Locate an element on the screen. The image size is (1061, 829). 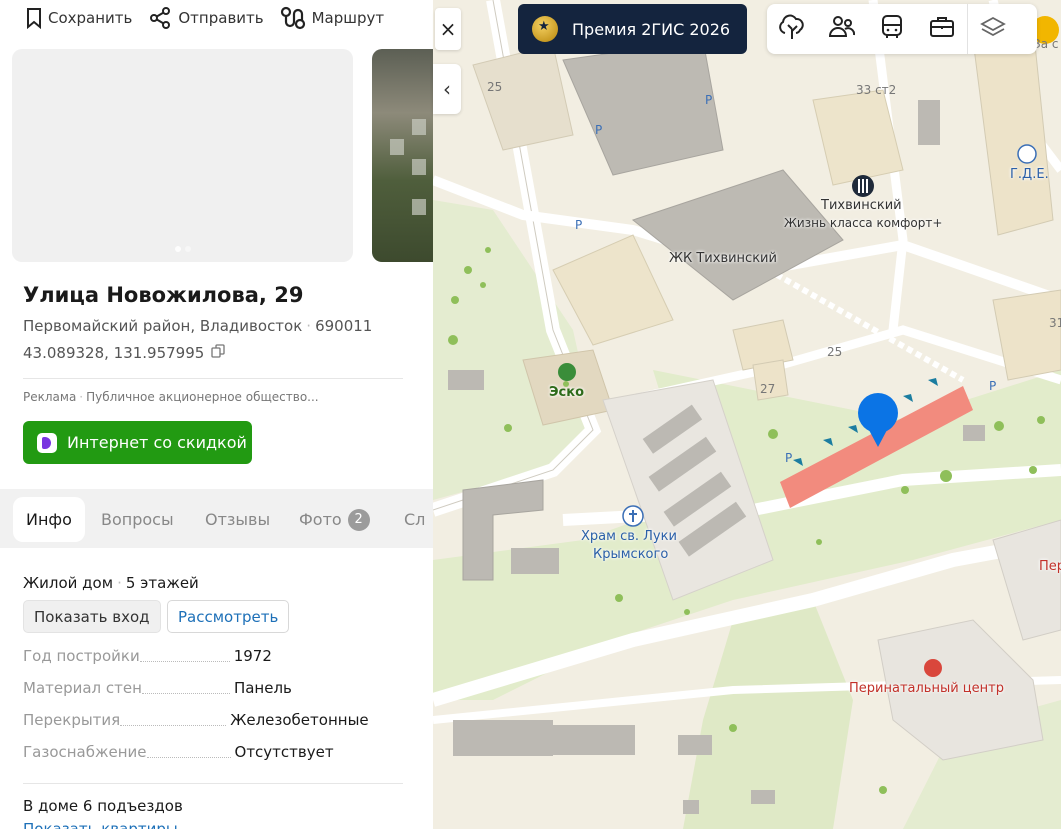
tab-questions: Вопросы is located at coordinates (137, 519).